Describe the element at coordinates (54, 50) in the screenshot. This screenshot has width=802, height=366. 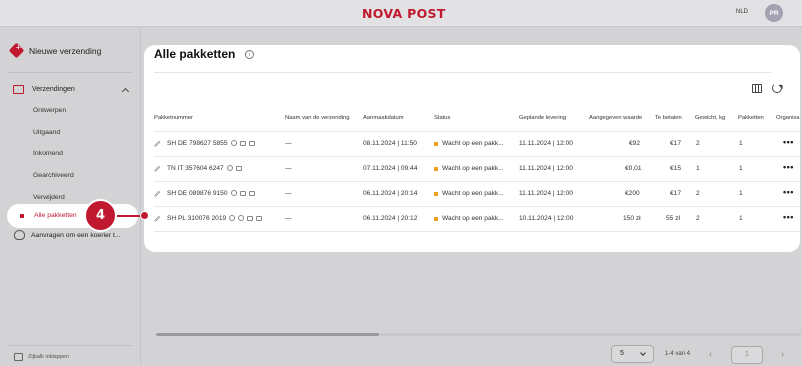
I see `new-shipment-button: Nieuwe verzending` at that location.